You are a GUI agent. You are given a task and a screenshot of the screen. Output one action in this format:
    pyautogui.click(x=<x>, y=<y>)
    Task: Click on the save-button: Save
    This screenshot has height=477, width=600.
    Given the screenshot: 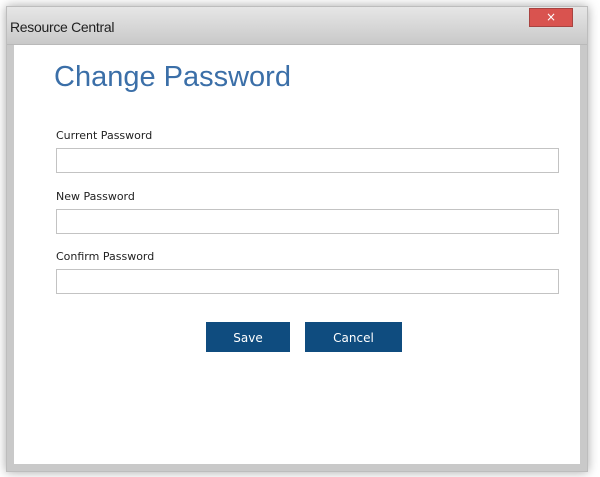 What is the action you would take?
    pyautogui.click(x=248, y=337)
    